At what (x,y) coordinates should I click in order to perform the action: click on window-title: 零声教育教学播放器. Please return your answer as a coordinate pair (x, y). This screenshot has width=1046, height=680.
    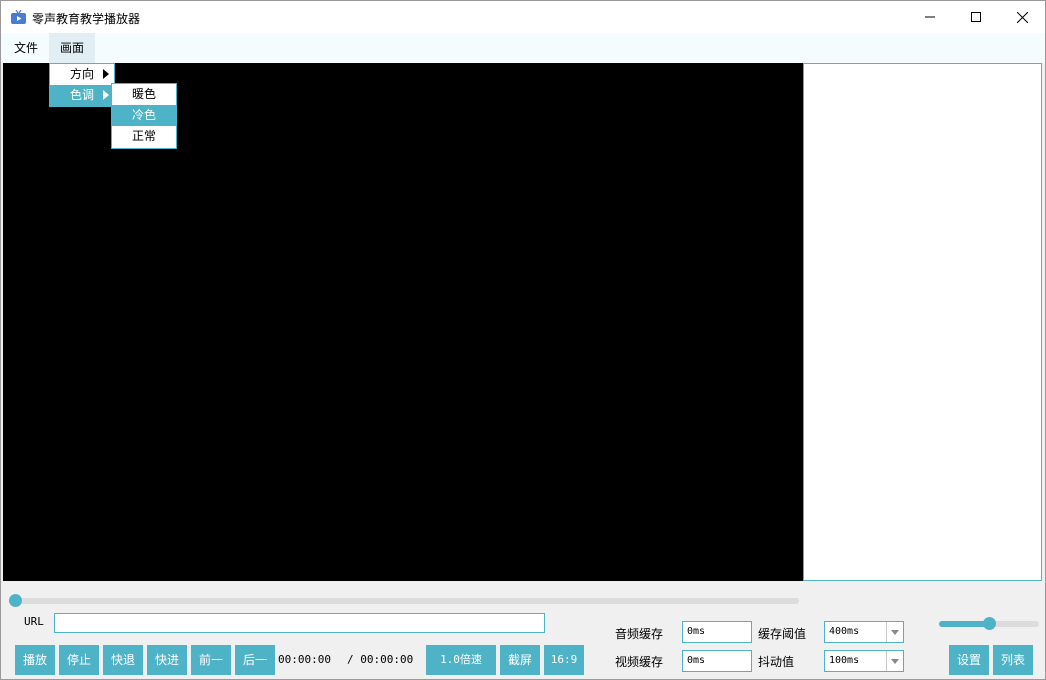
    Looking at the image, I should click on (86, 19).